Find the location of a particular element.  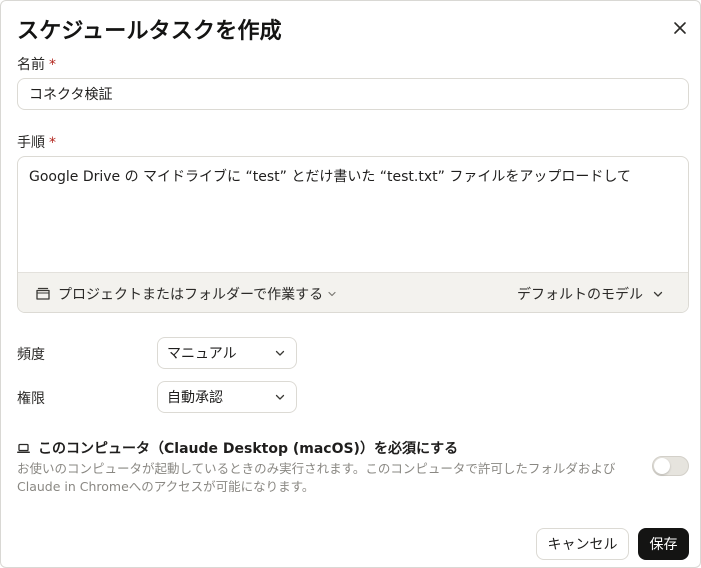

toggle-knob is located at coordinates (662, 466).